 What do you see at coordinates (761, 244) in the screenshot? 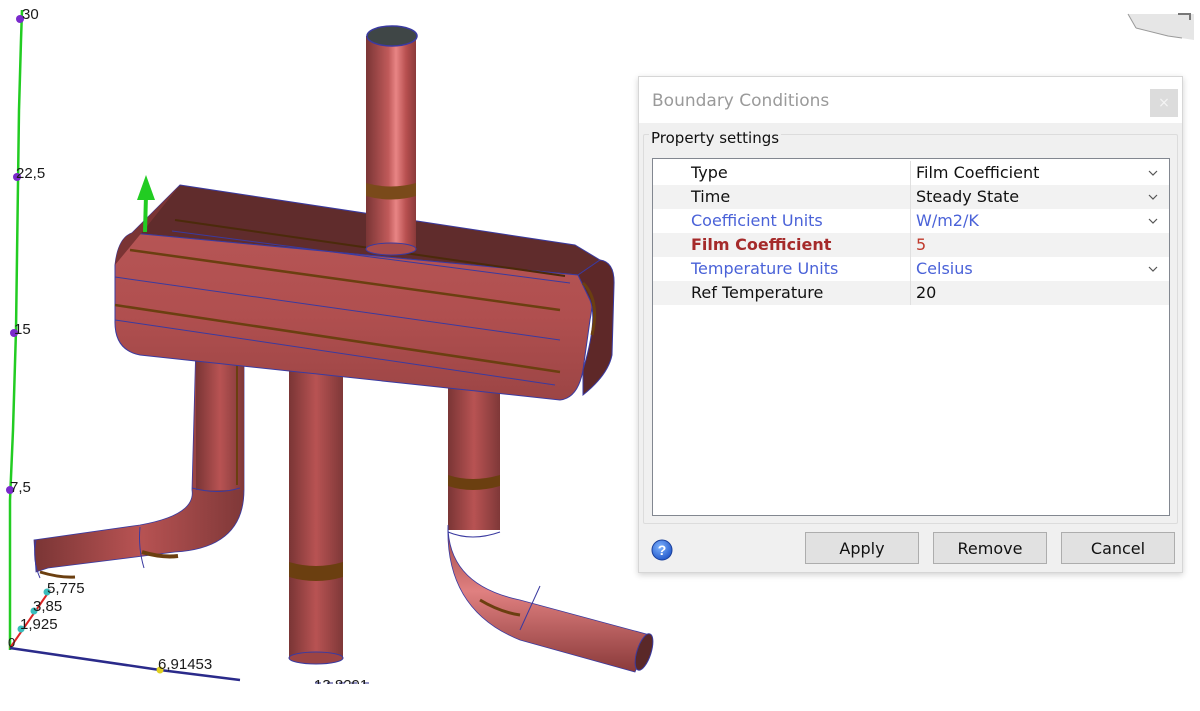
I see `property-name: Film Coefficient` at bounding box center [761, 244].